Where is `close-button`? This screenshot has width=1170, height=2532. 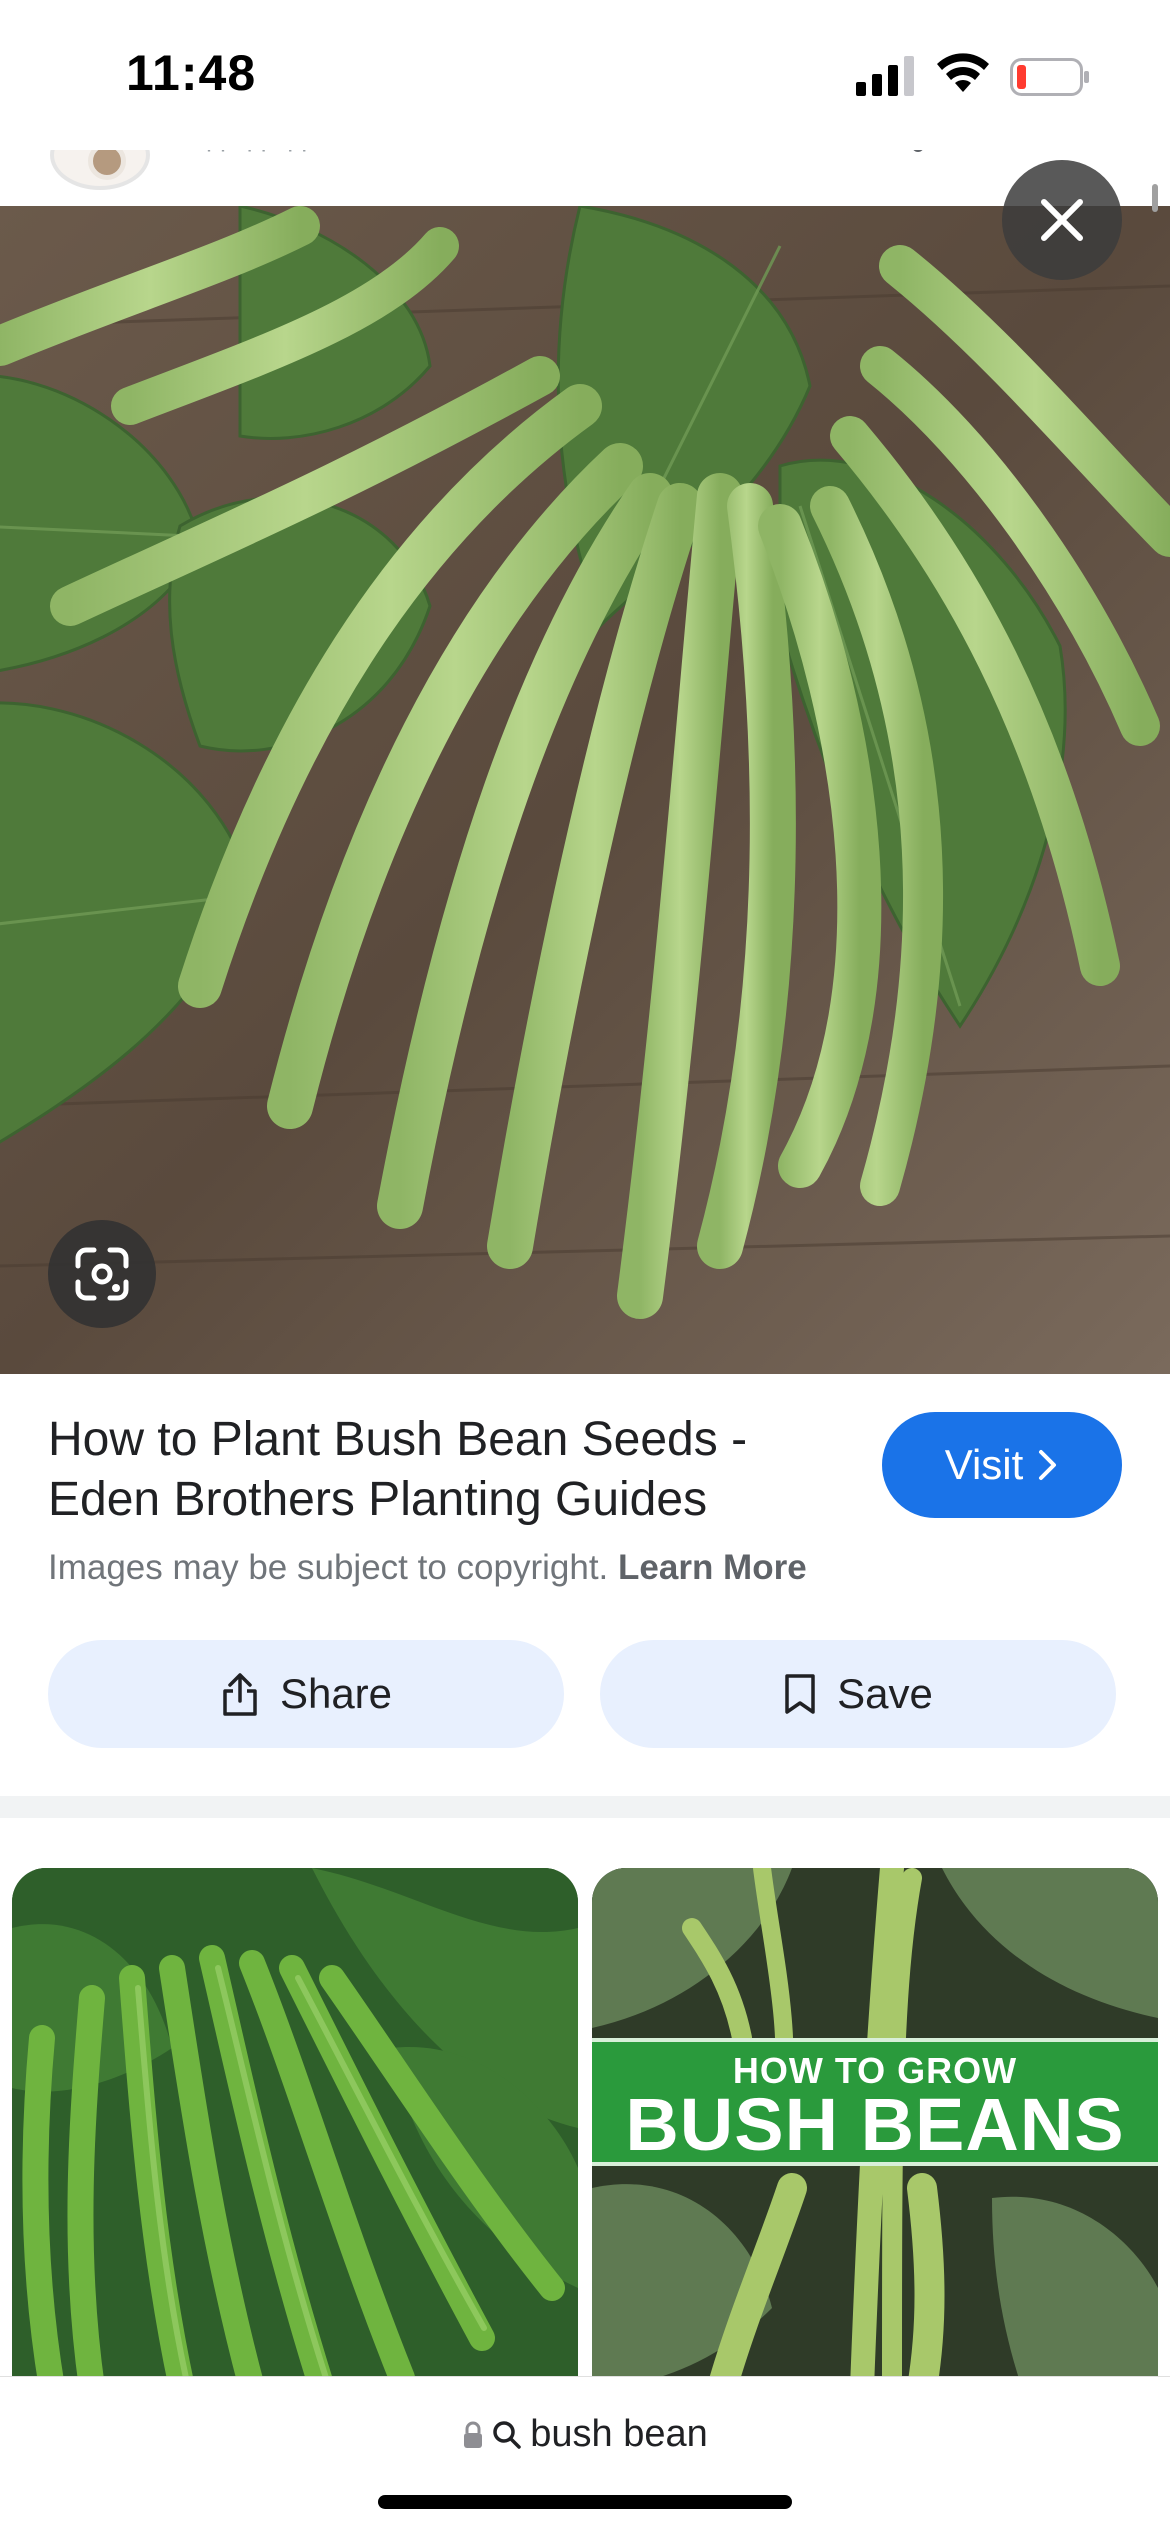 close-button is located at coordinates (1062, 220).